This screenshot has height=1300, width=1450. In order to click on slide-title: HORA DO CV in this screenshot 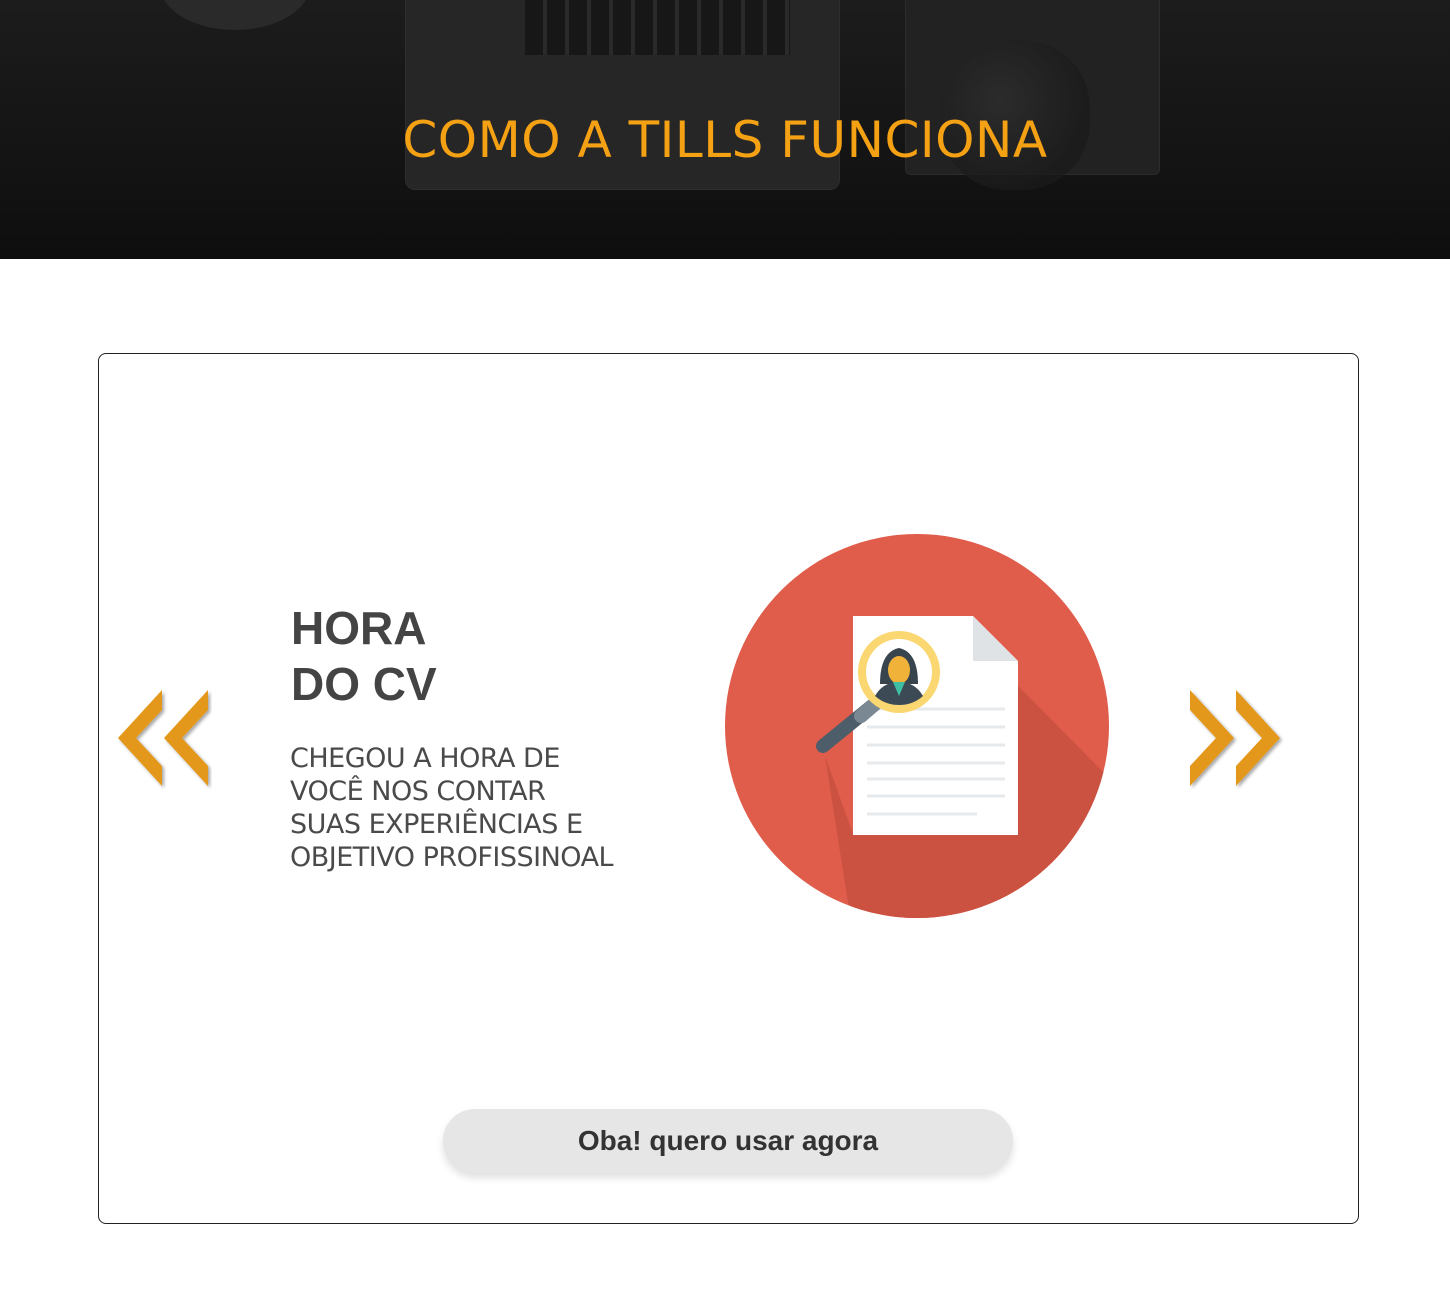, I will do `click(441, 656)`.